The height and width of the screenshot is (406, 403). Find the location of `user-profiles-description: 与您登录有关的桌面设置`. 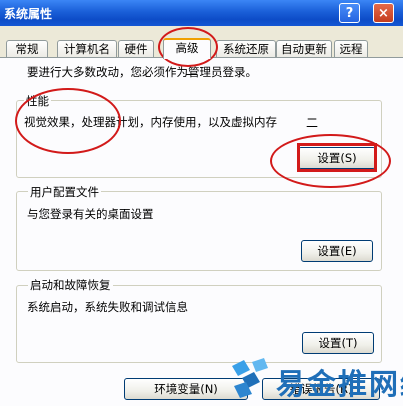

user-profiles-description: 与您登录有关的桌面设置 is located at coordinates (90, 214).